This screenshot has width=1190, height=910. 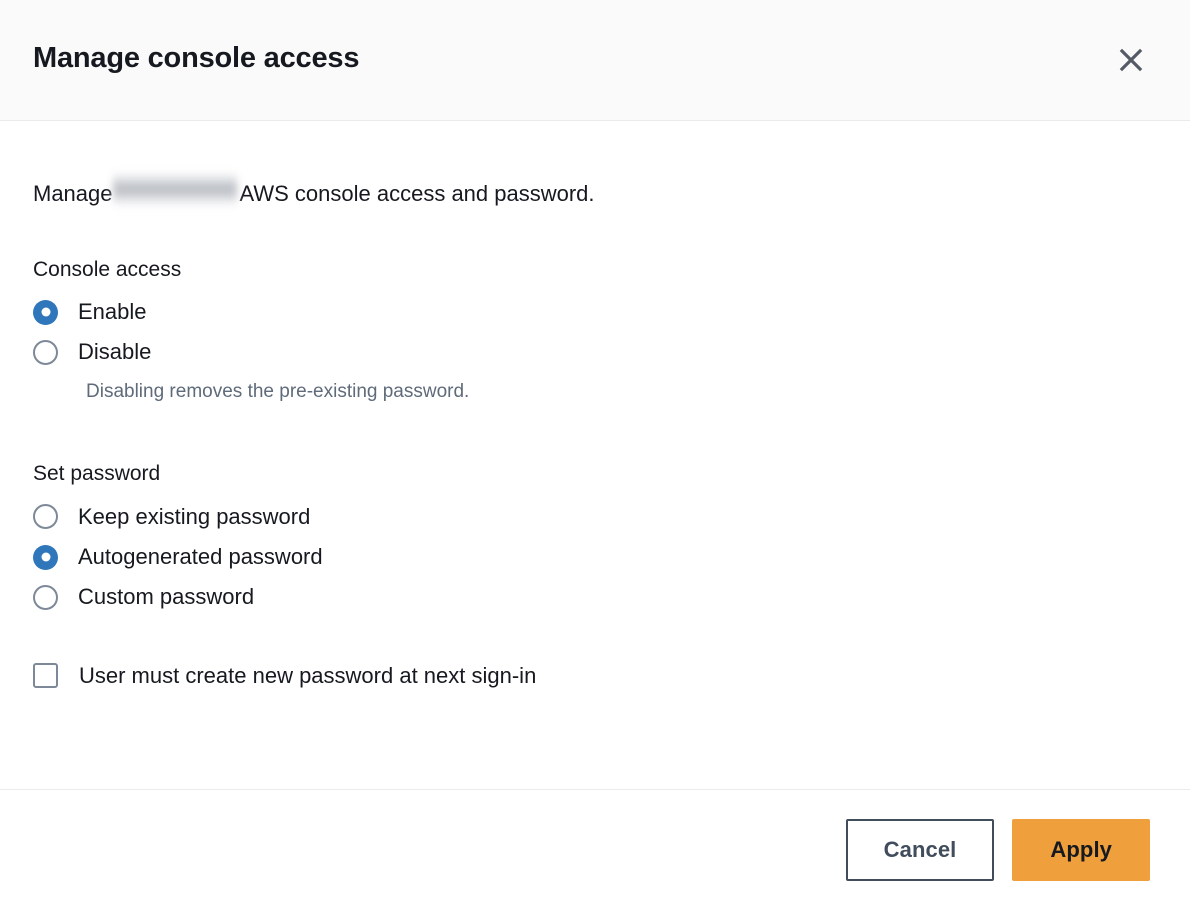 What do you see at coordinates (920, 850) in the screenshot?
I see `cancel-button: Cancel` at bounding box center [920, 850].